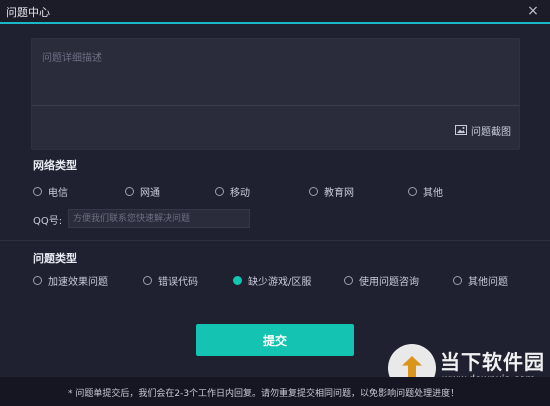 Image resolution: width=550 pixels, height=406 pixels. What do you see at coordinates (275, 105) in the screenshot?
I see `description-divider` at bounding box center [275, 105].